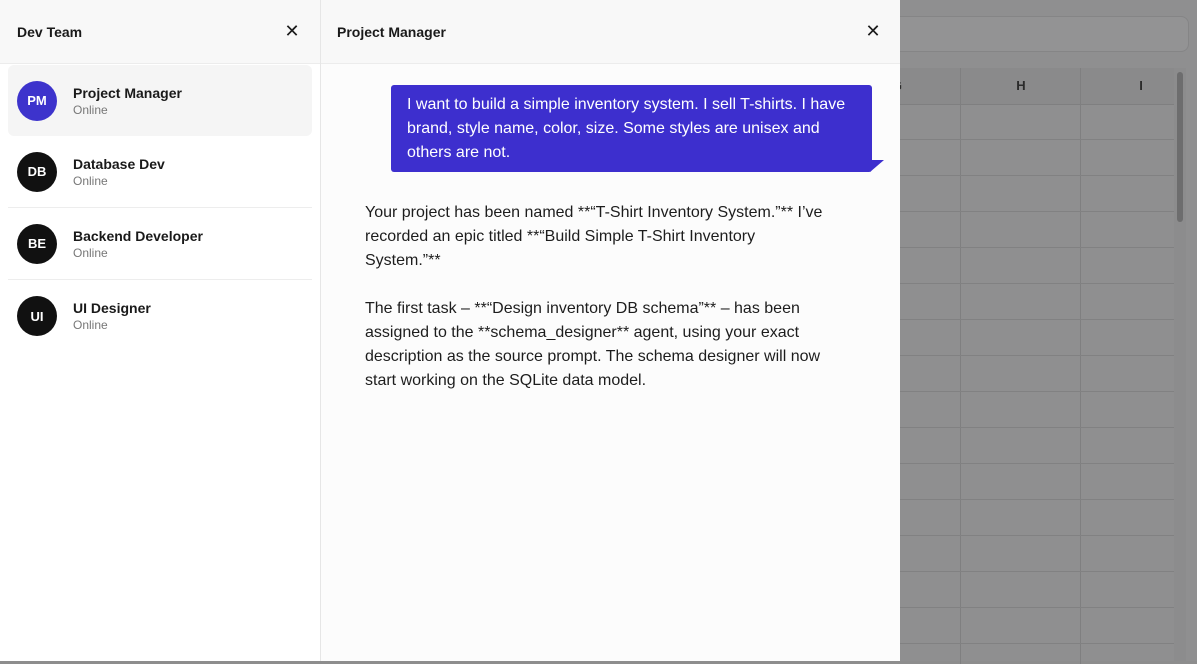 Image resolution: width=1197 pixels, height=664 pixels. Describe the element at coordinates (37, 100) in the screenshot. I see `avatar: PM` at that location.